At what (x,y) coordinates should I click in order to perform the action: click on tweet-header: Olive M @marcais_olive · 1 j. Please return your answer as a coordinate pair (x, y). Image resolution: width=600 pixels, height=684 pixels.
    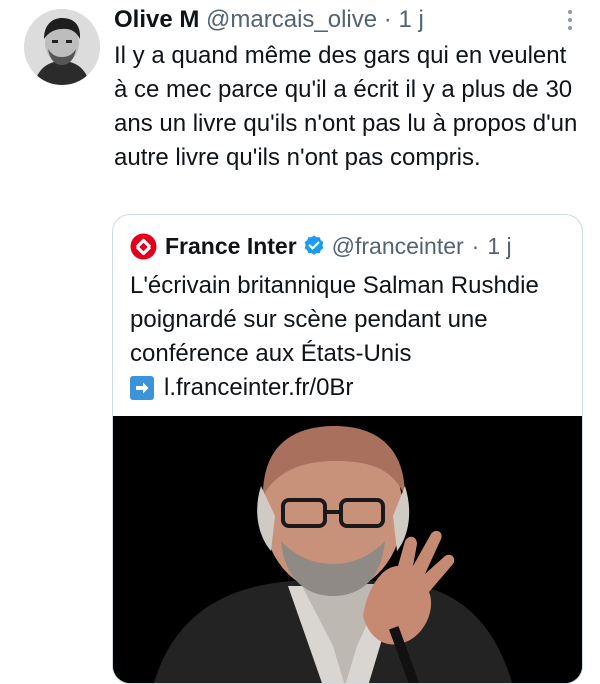
    Looking at the image, I should click on (327, 20).